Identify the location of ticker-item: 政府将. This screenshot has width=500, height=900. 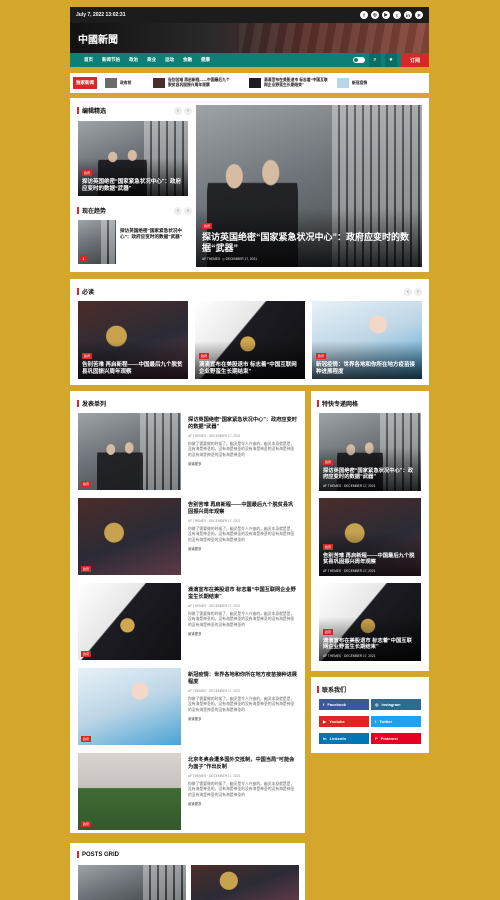
(125, 83).